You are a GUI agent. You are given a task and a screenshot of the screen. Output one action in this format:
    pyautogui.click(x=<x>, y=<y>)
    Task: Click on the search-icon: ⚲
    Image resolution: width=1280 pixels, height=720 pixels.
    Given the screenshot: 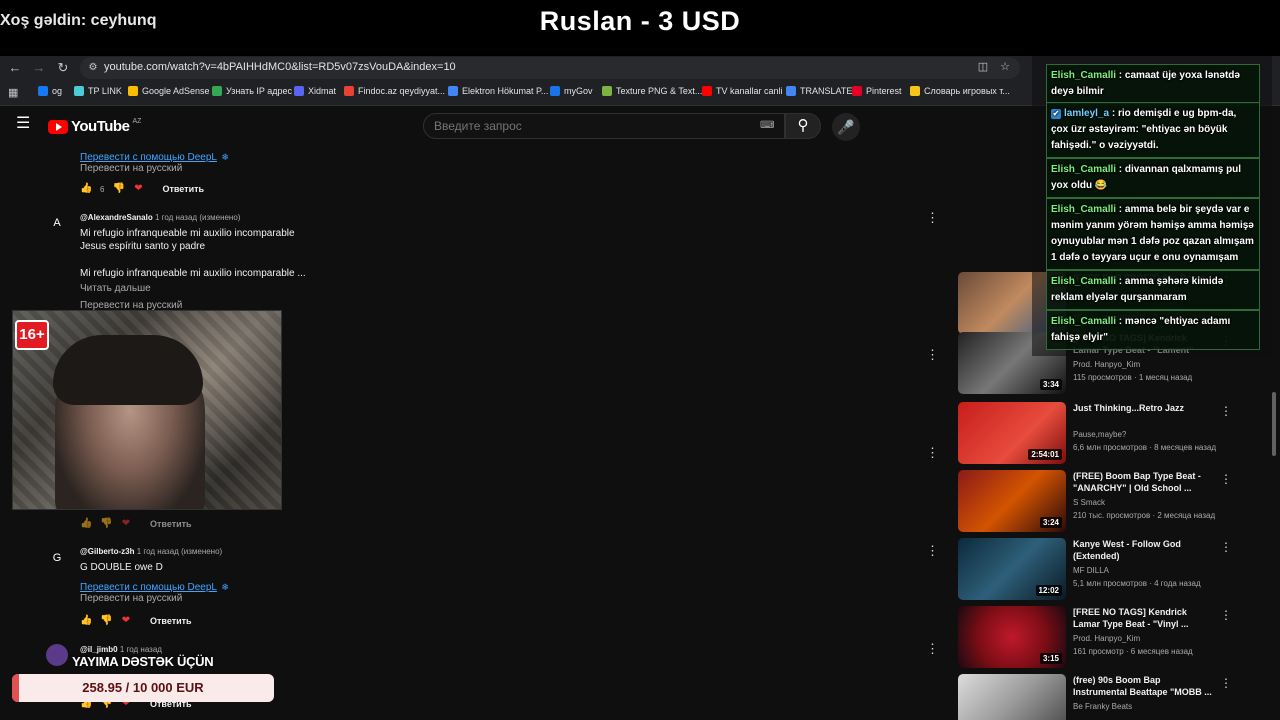 What is the action you would take?
    pyautogui.click(x=803, y=125)
    